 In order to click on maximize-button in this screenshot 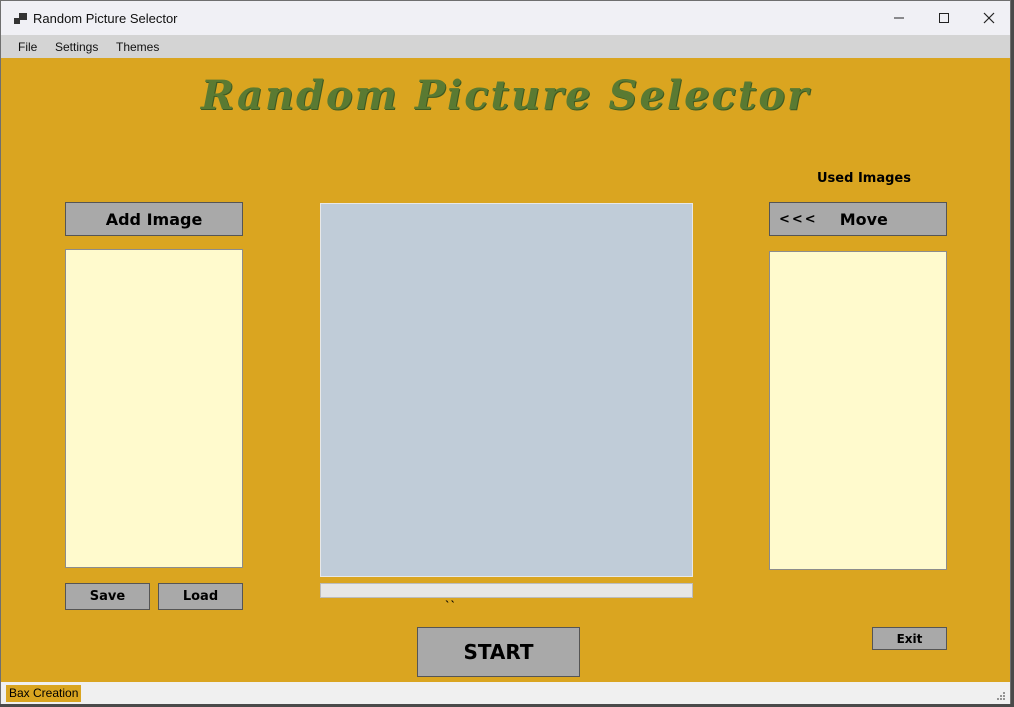, I will do `click(944, 18)`.